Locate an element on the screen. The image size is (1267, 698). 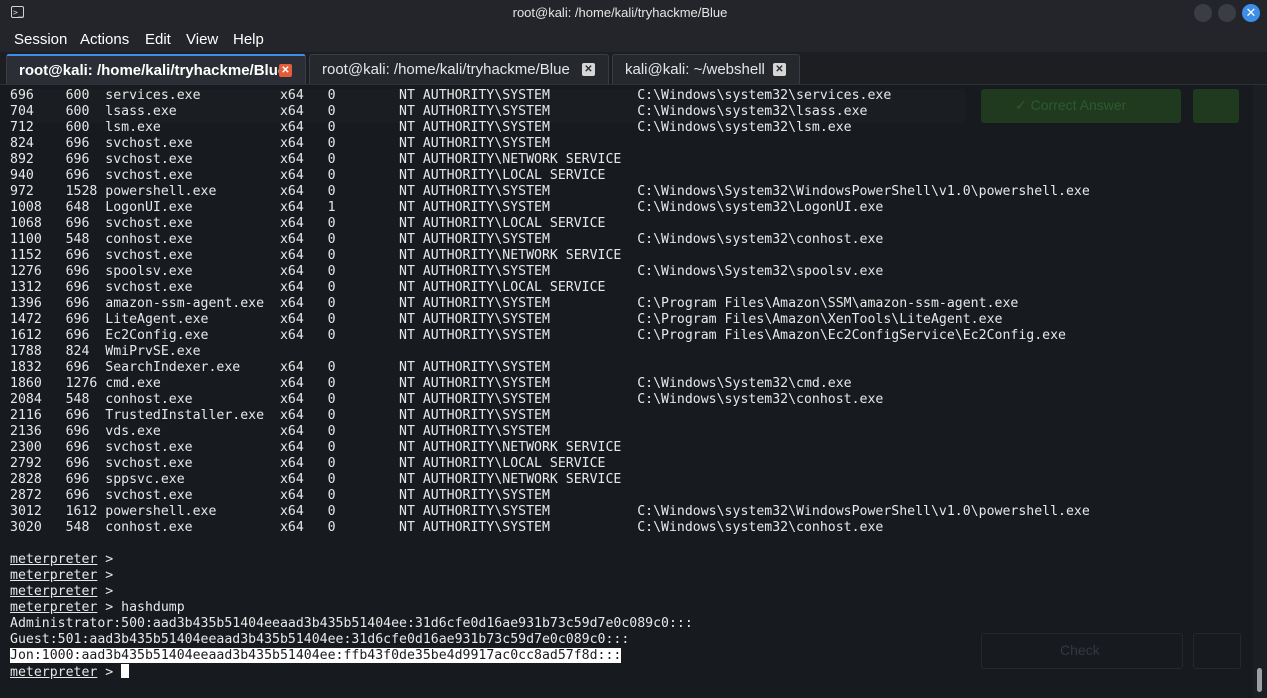
ghost-hint-box is located at coordinates (1216, 106).